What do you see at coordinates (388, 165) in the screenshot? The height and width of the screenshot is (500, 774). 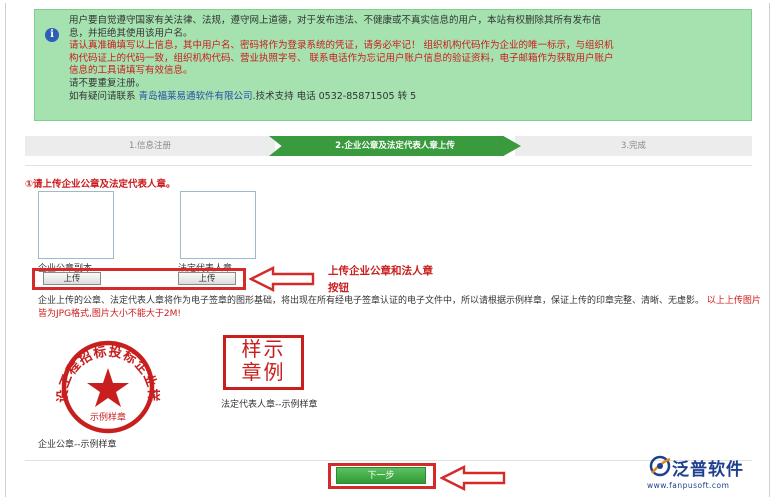 I see `divider` at bounding box center [388, 165].